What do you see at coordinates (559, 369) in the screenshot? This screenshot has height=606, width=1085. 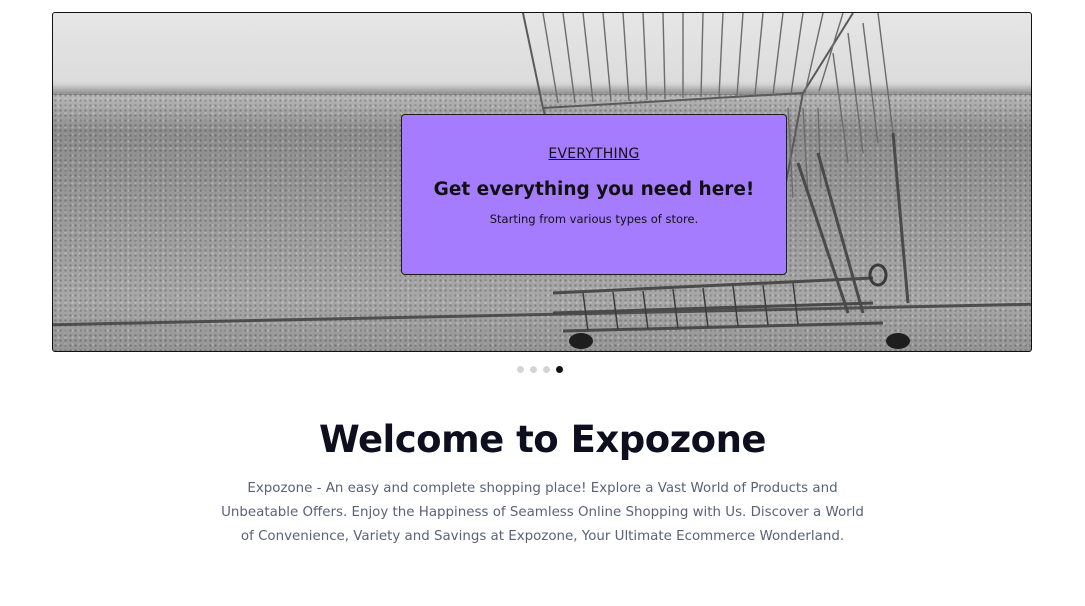 I see `carousel-dot-4-active` at bounding box center [559, 369].